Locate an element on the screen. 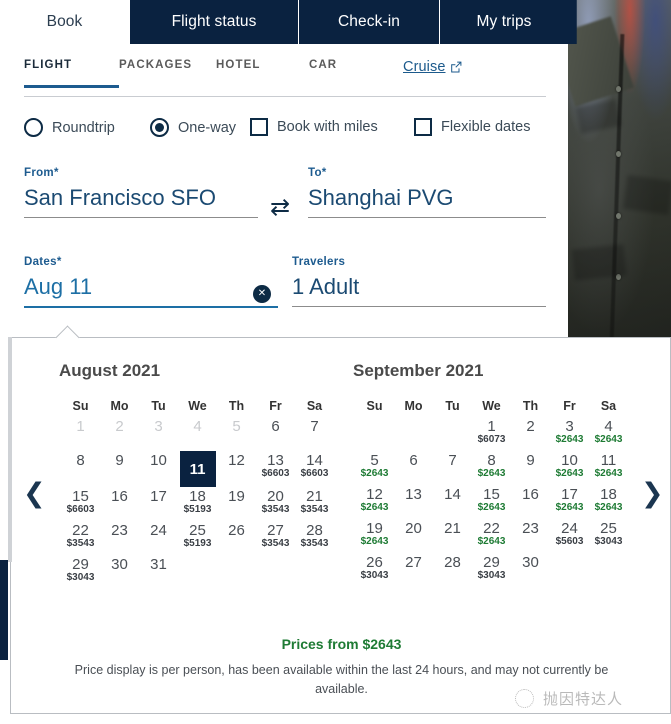 The image size is (671, 724). to-value: Shanghai PVG is located at coordinates (427, 198).